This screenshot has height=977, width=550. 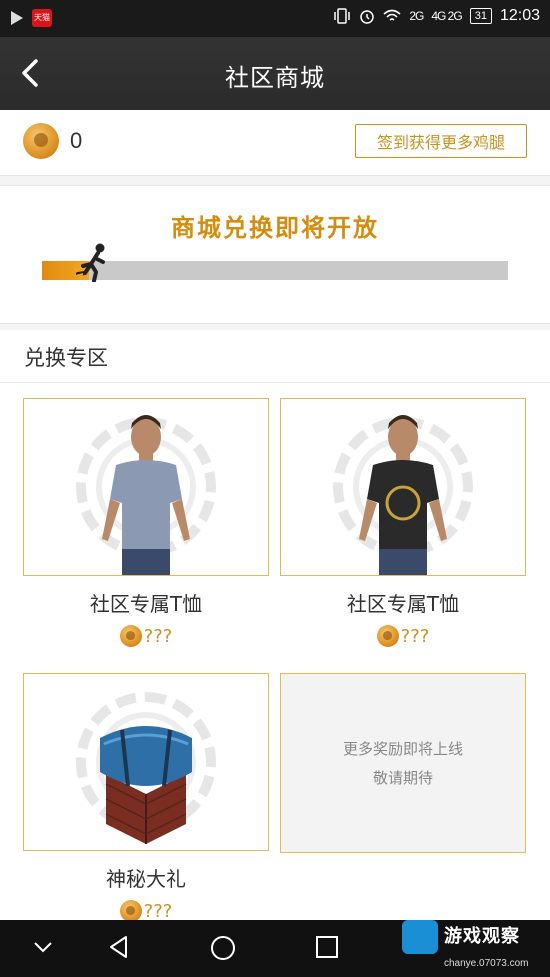 What do you see at coordinates (76, 140) in the screenshot?
I see `points-count: 0` at bounding box center [76, 140].